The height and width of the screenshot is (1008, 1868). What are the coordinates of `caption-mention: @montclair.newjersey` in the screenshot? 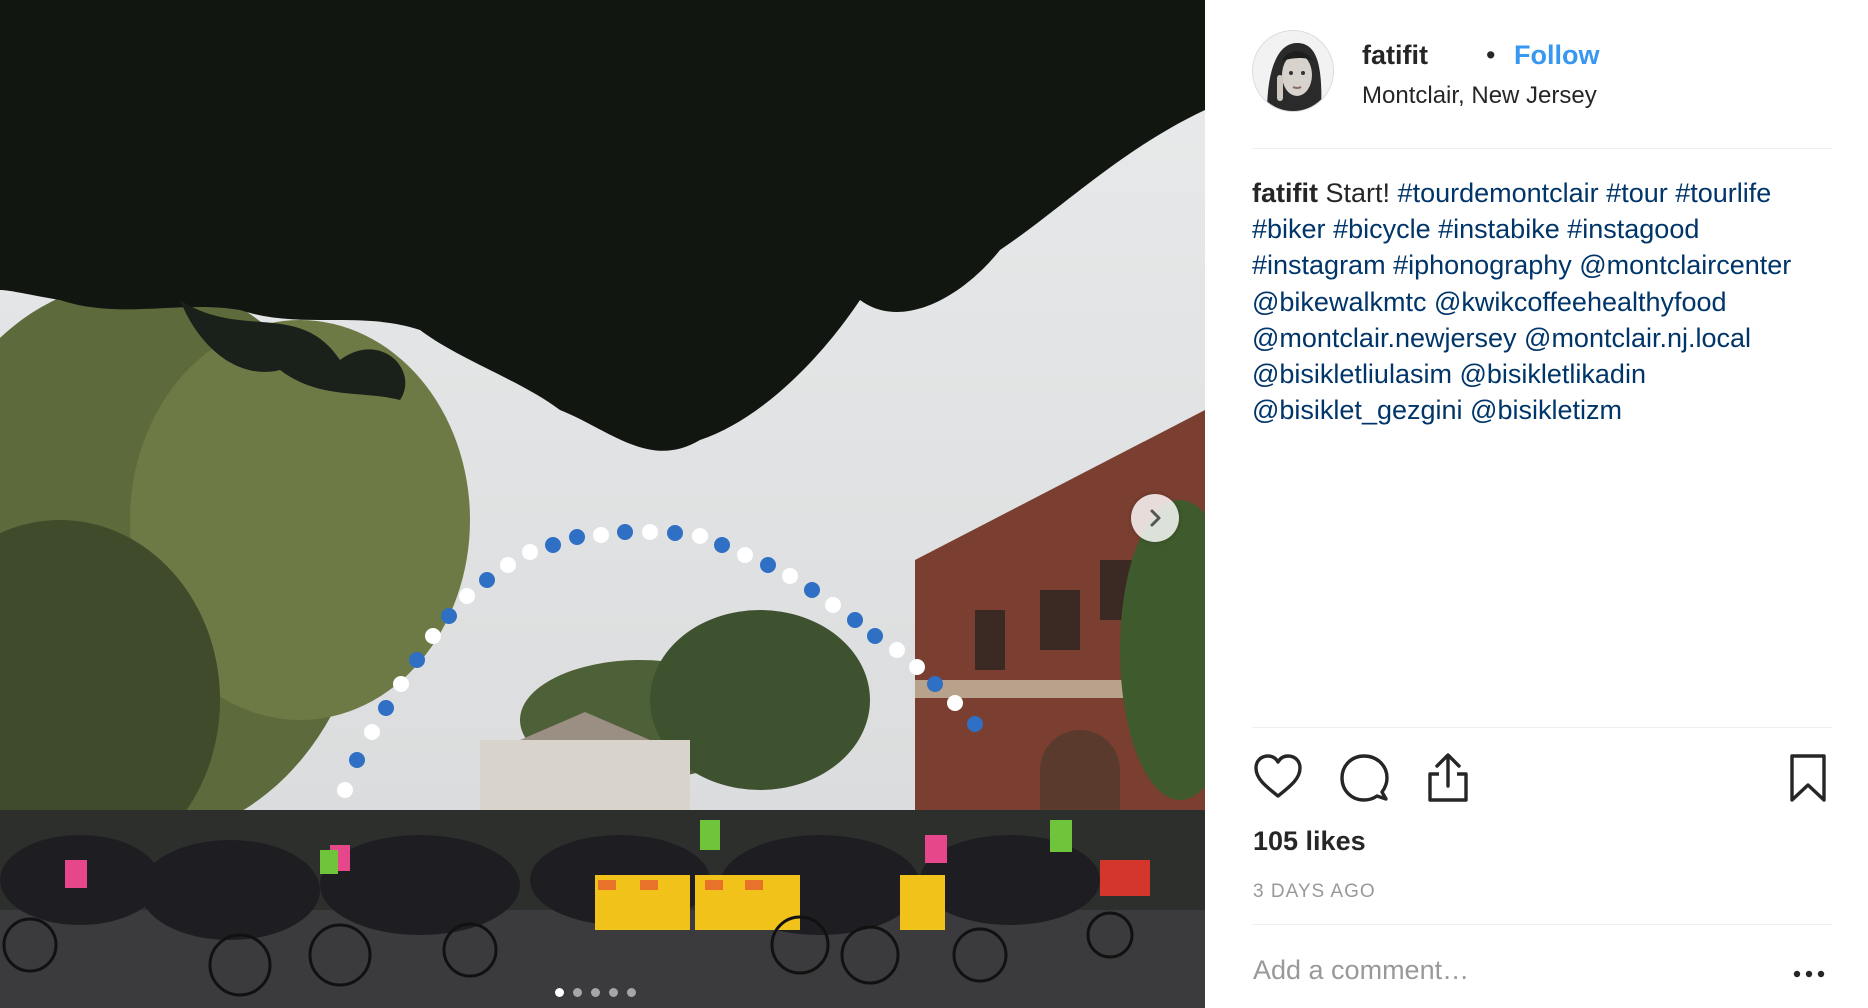 It's located at (1384, 338).